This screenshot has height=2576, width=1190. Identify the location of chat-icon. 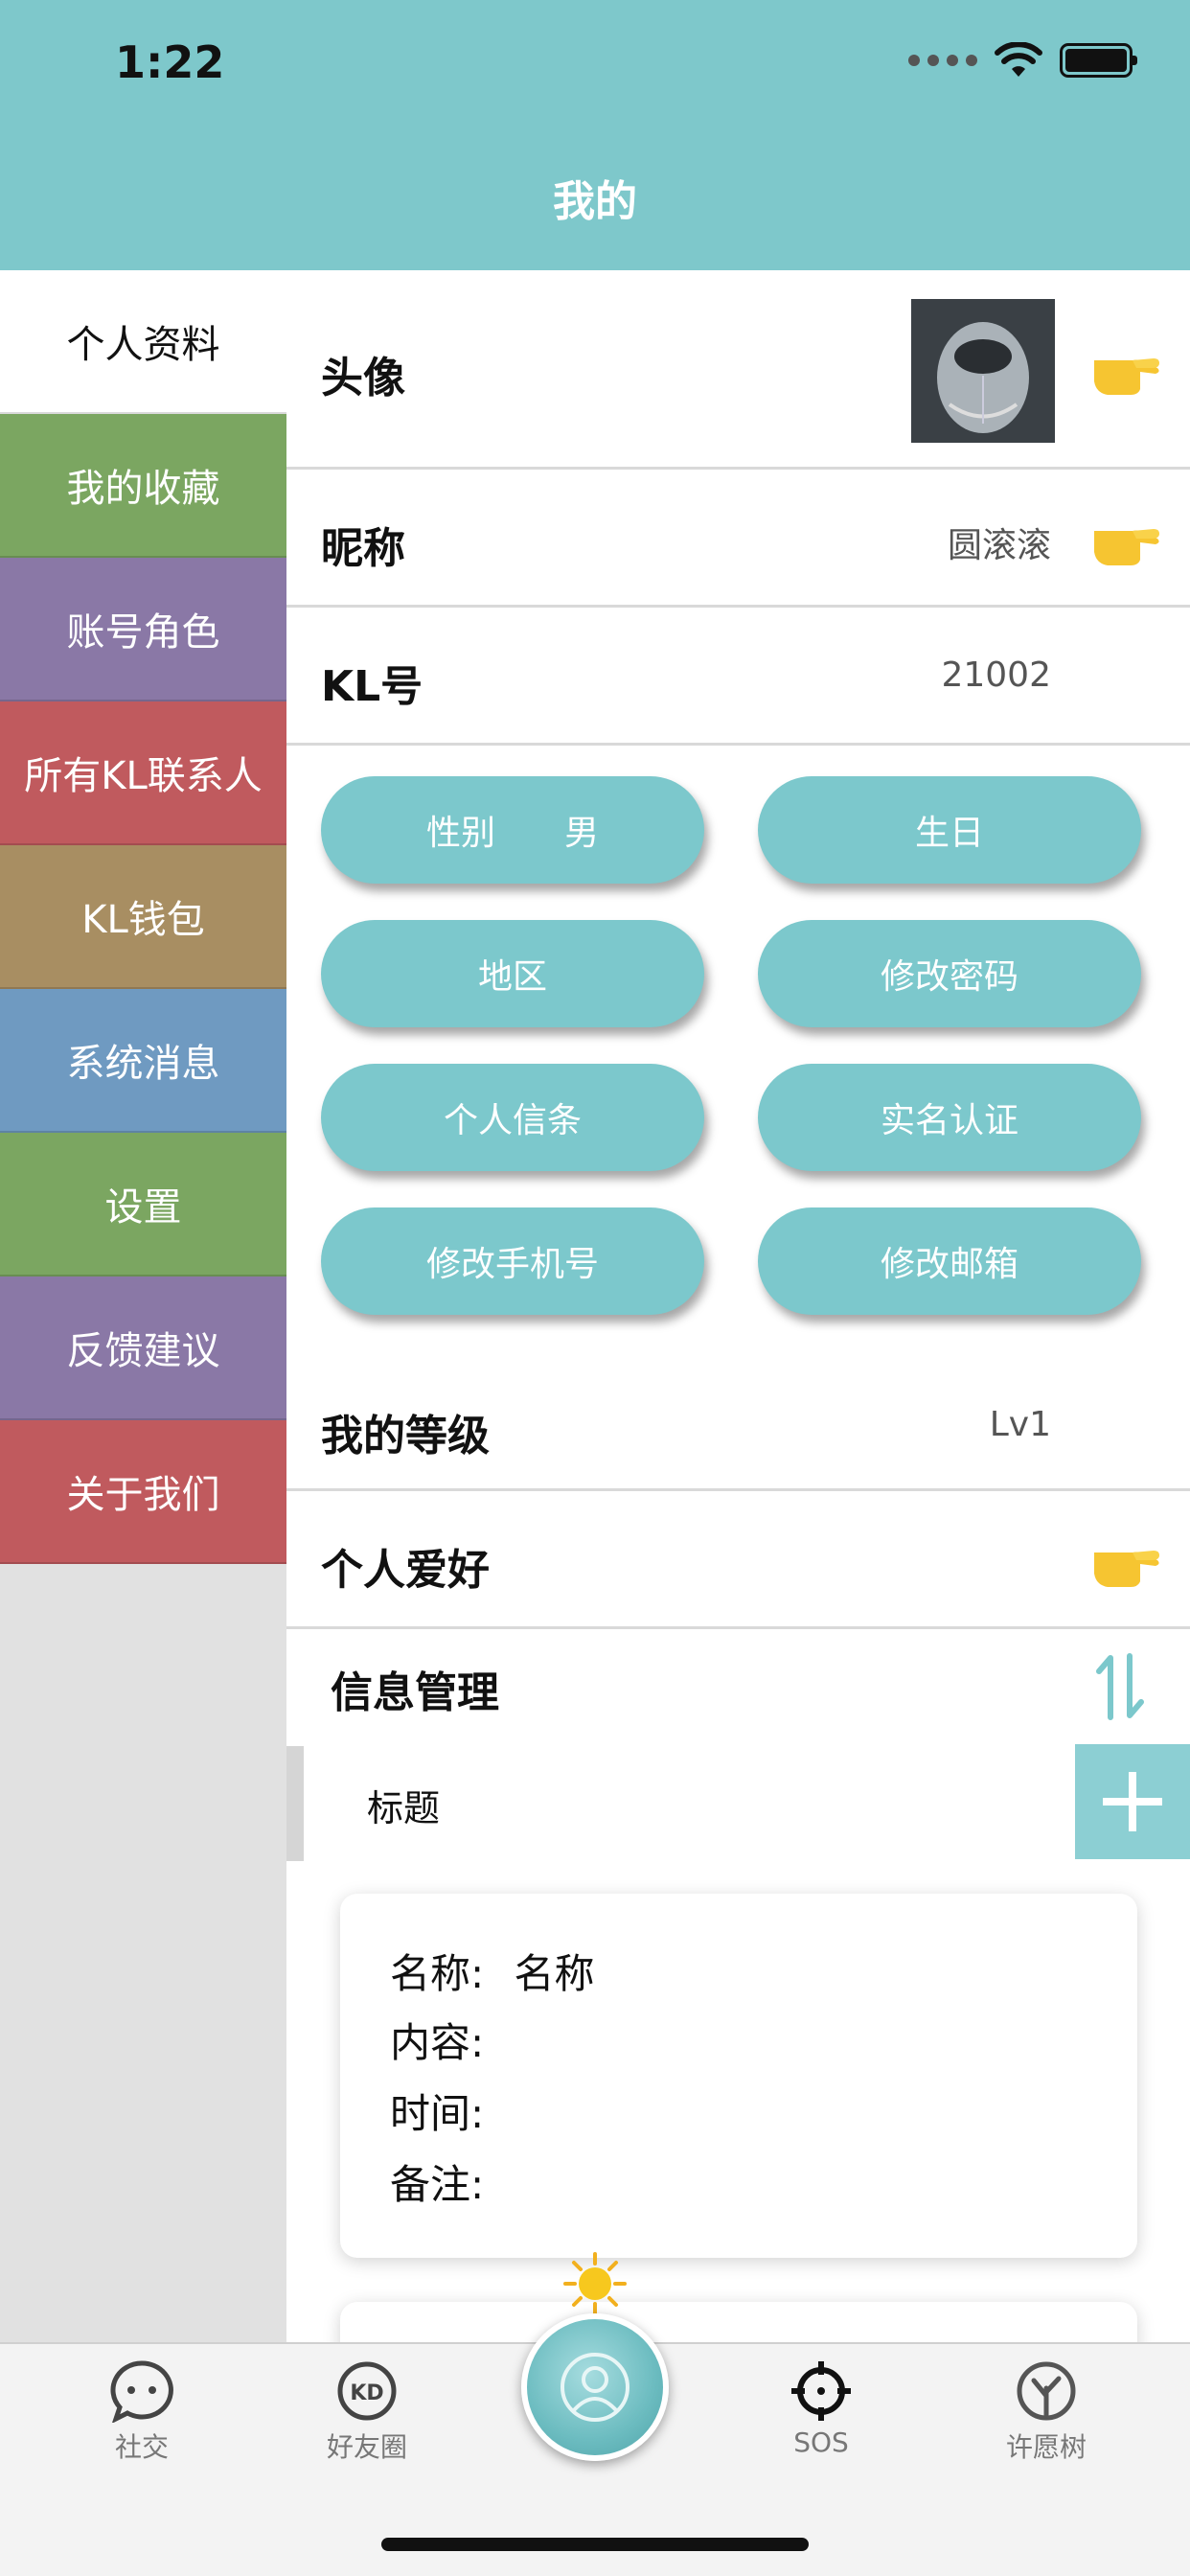
(141, 2391).